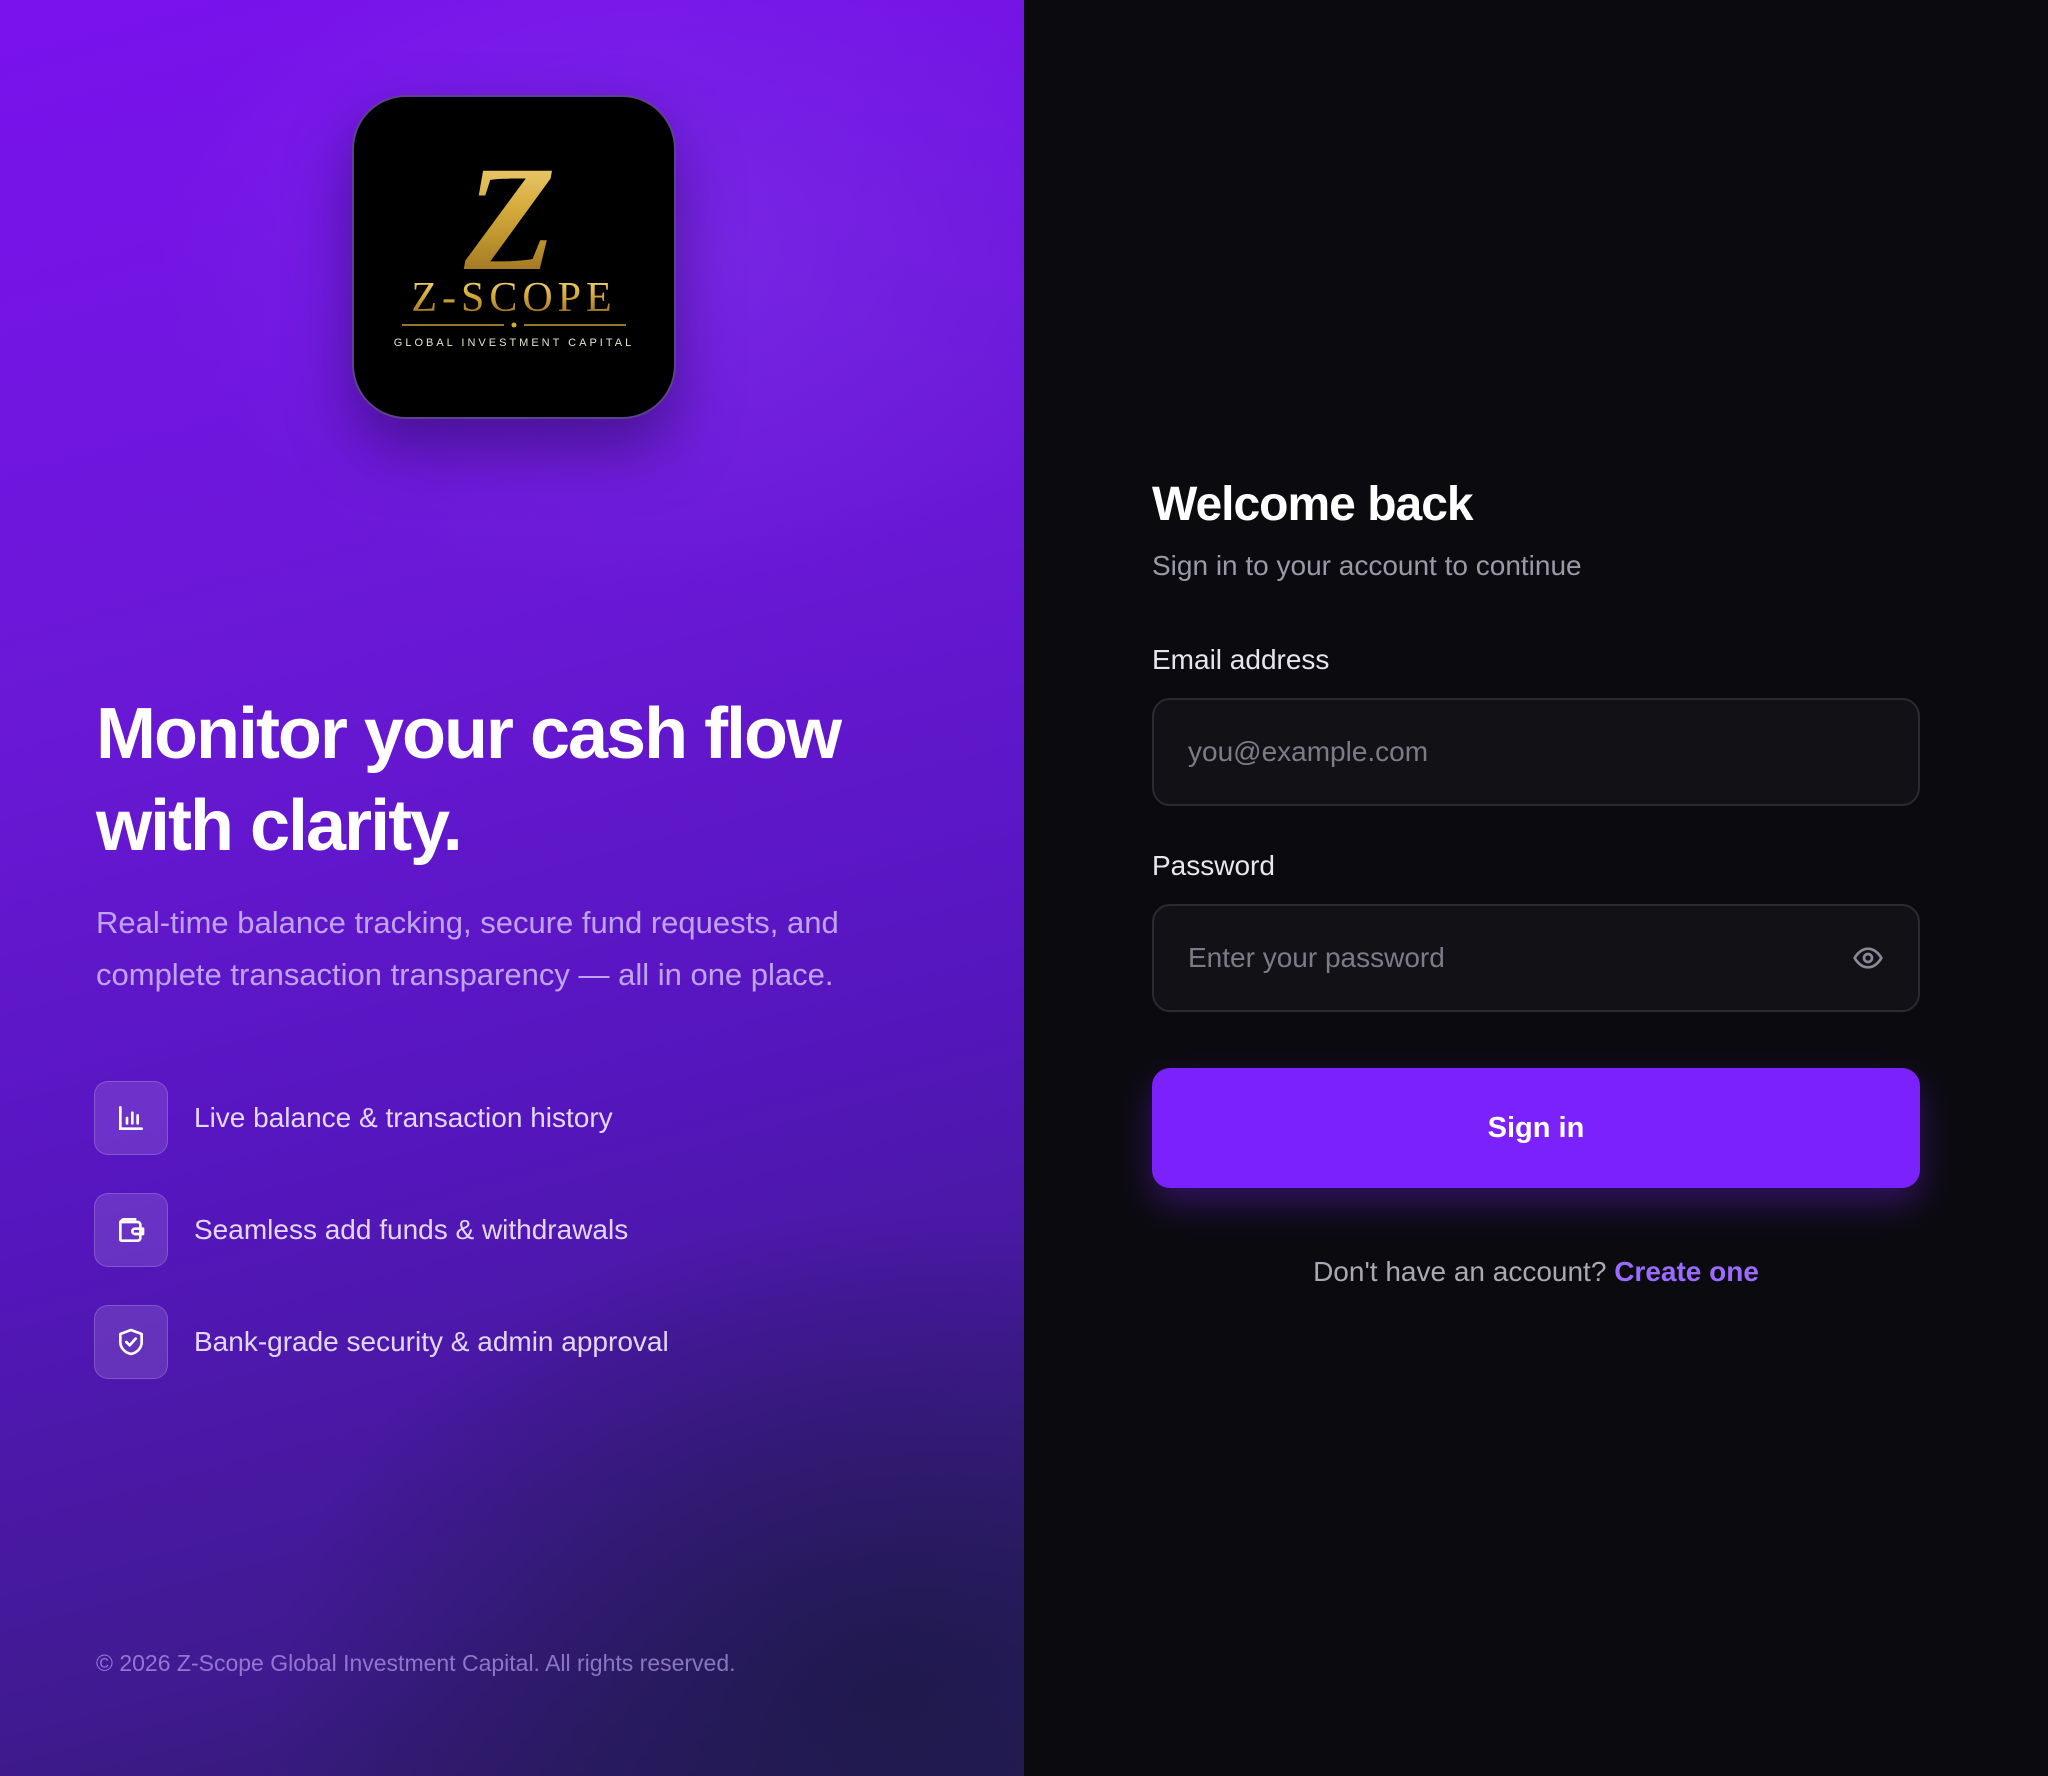 Image resolution: width=2048 pixels, height=1776 pixels. What do you see at coordinates (1518, 958) in the screenshot?
I see `password-field` at bounding box center [1518, 958].